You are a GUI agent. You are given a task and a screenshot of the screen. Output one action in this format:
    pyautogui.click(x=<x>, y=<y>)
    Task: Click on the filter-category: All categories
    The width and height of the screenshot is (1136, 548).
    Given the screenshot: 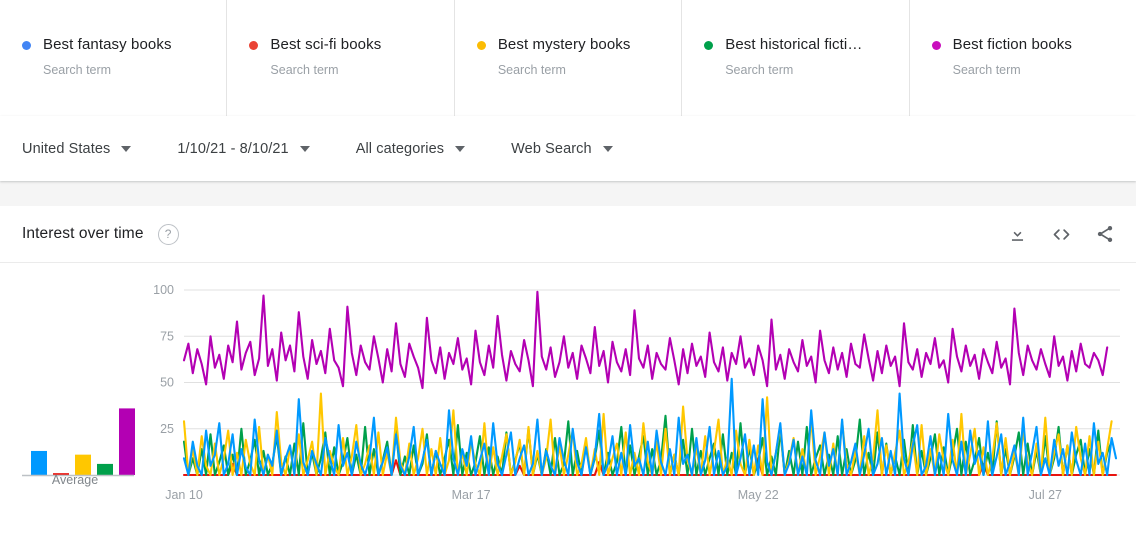 What is the action you would take?
    pyautogui.click(x=410, y=148)
    